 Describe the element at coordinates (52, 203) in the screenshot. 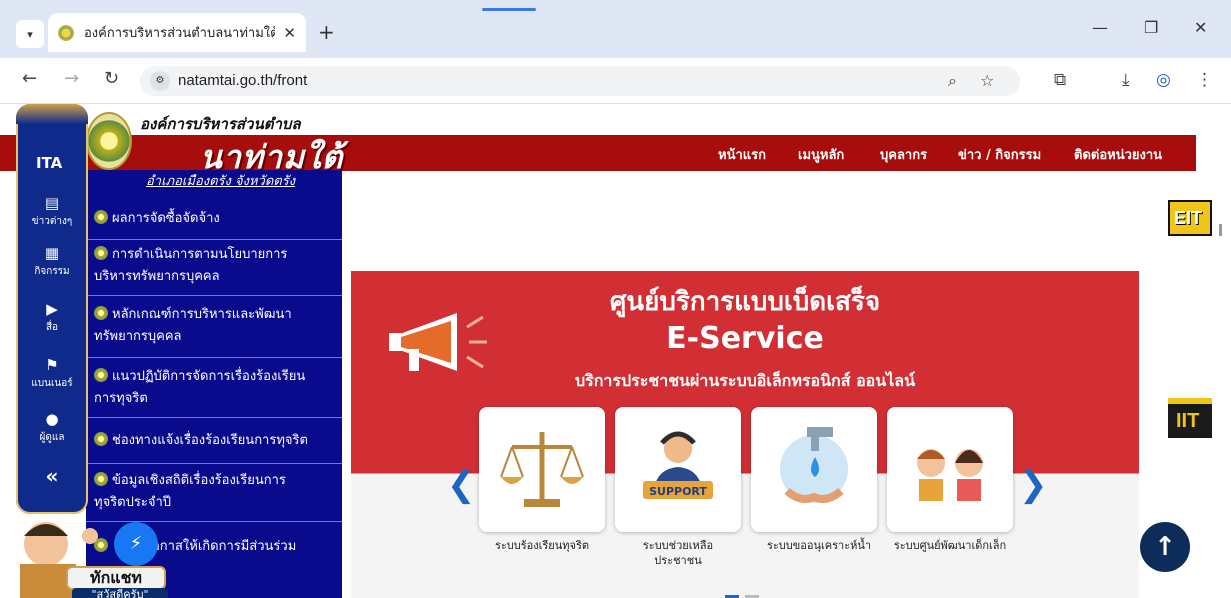

I see `newspaper-icon: ▤` at that location.